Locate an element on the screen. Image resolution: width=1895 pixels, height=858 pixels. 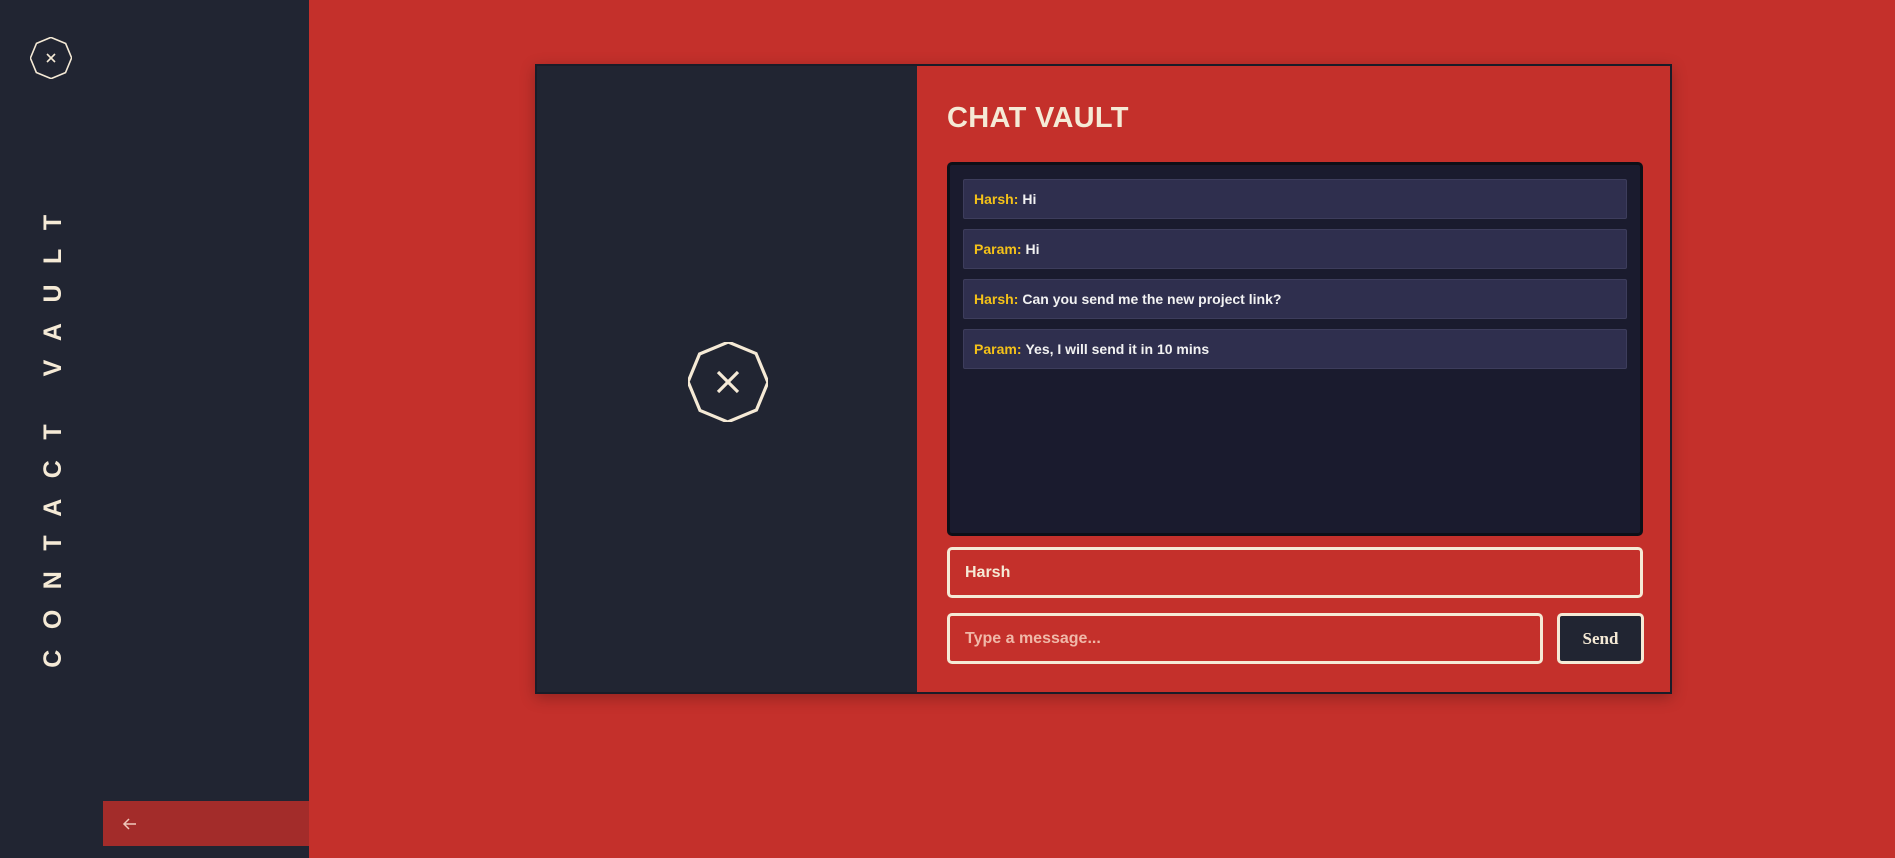
message-item: Harsh: Hi is located at coordinates (1295, 199).